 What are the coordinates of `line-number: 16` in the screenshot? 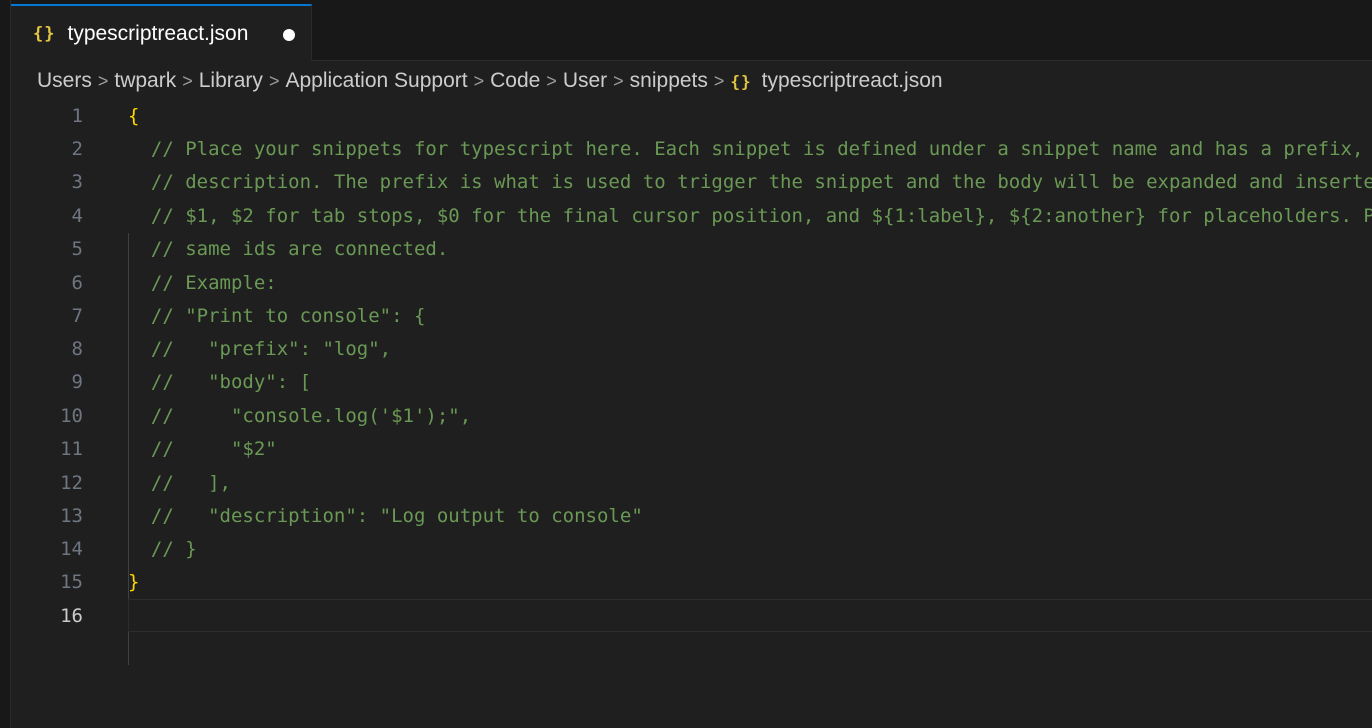 It's located at (71, 616).